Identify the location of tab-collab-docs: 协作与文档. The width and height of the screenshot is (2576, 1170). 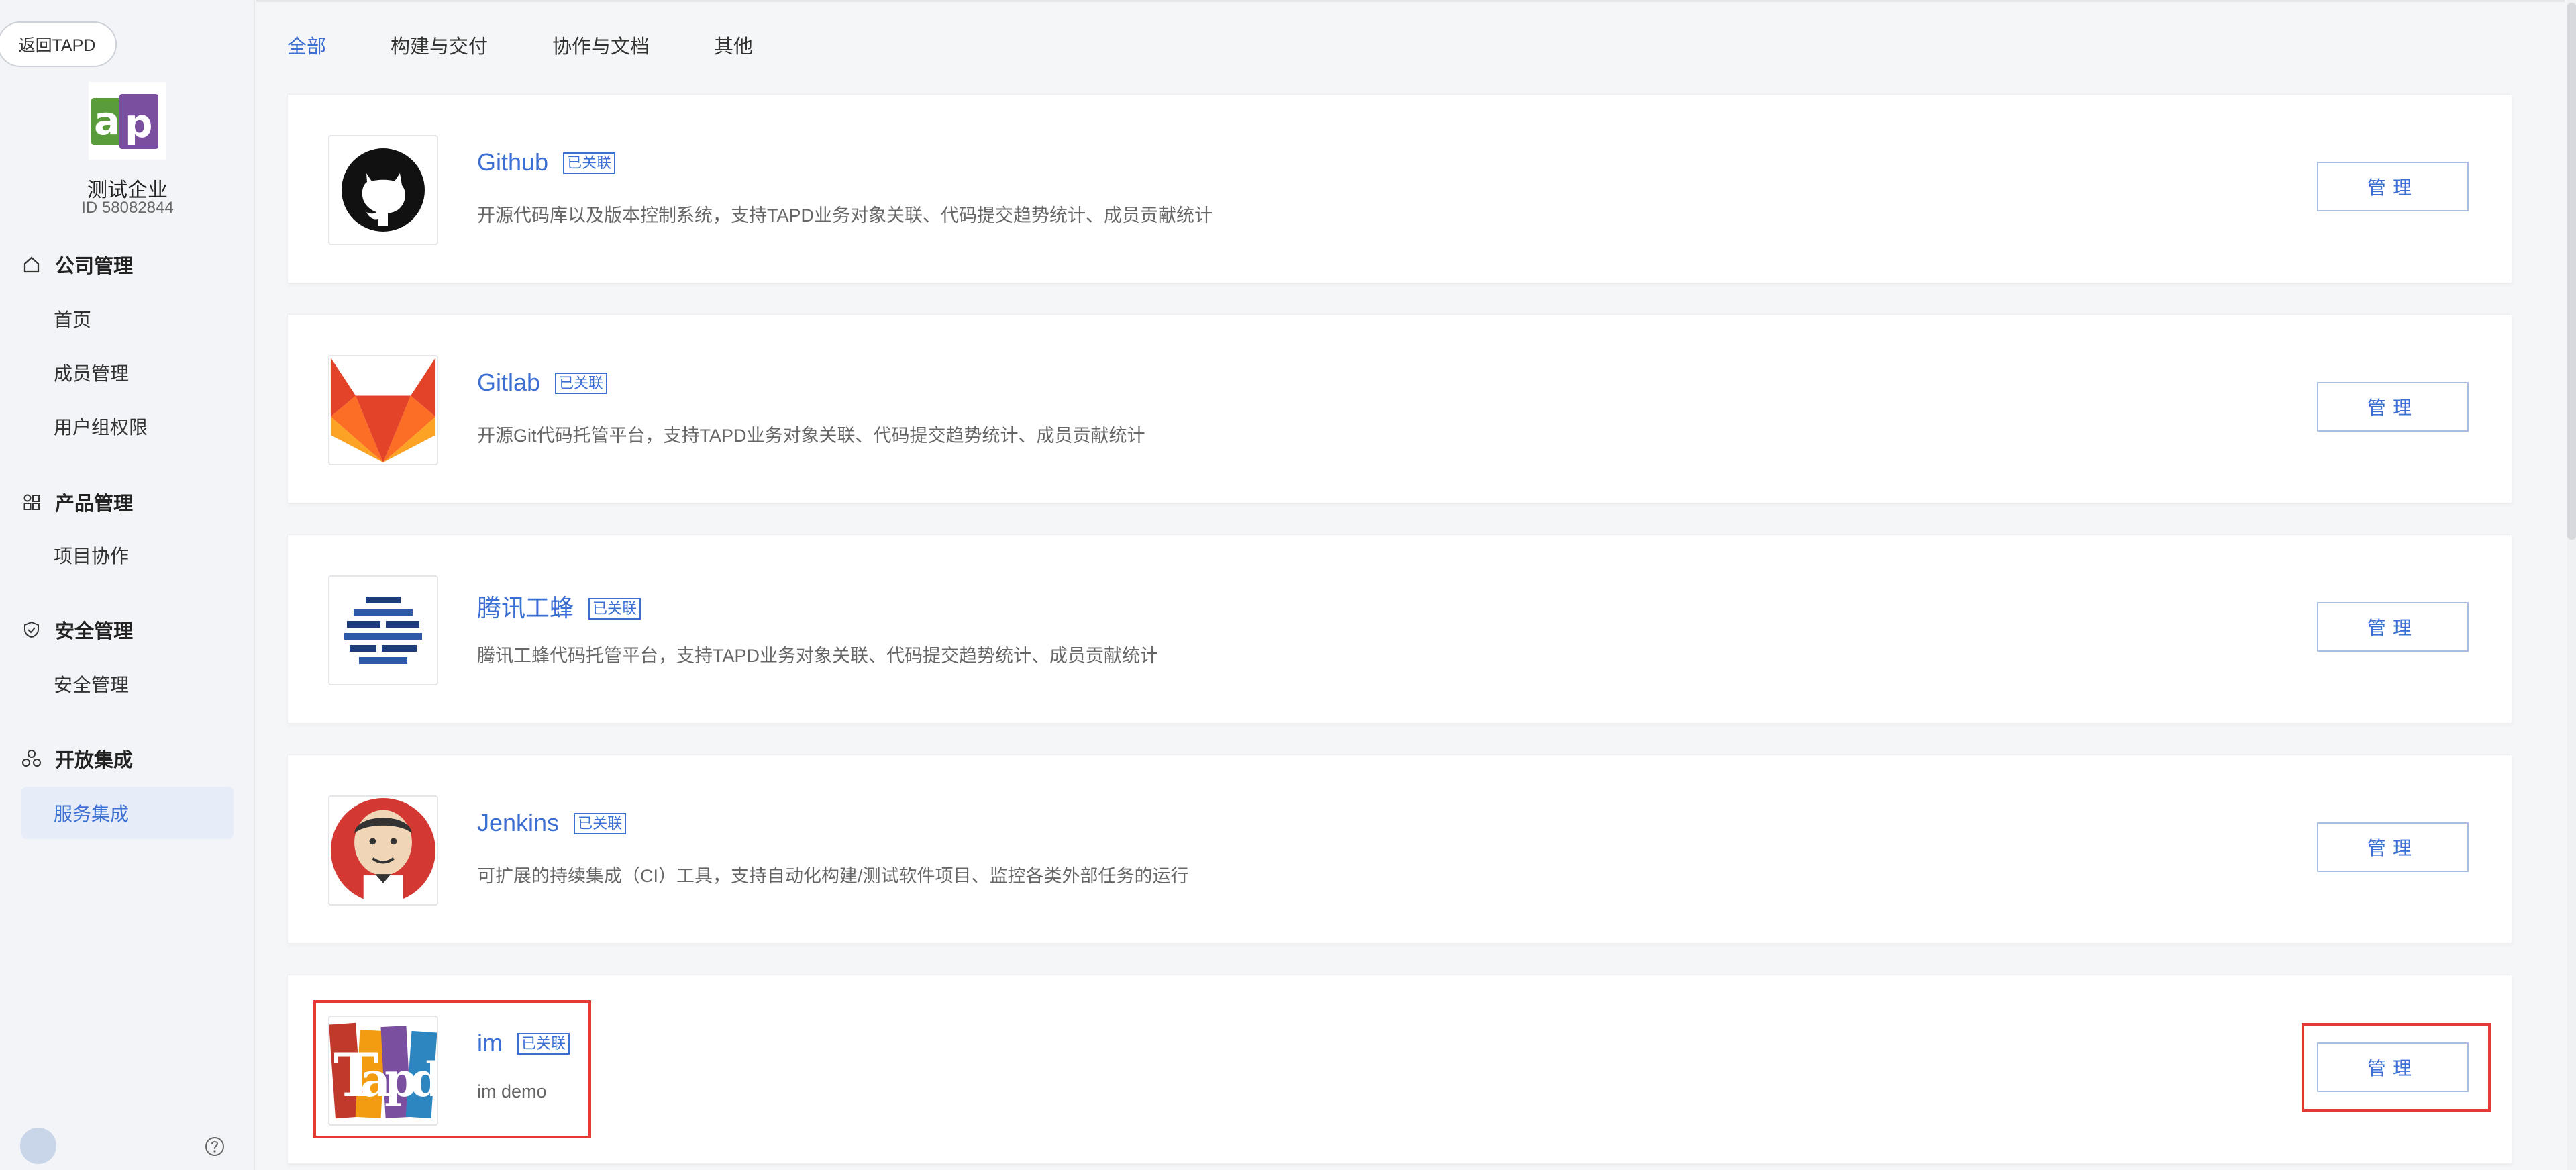
(601, 47).